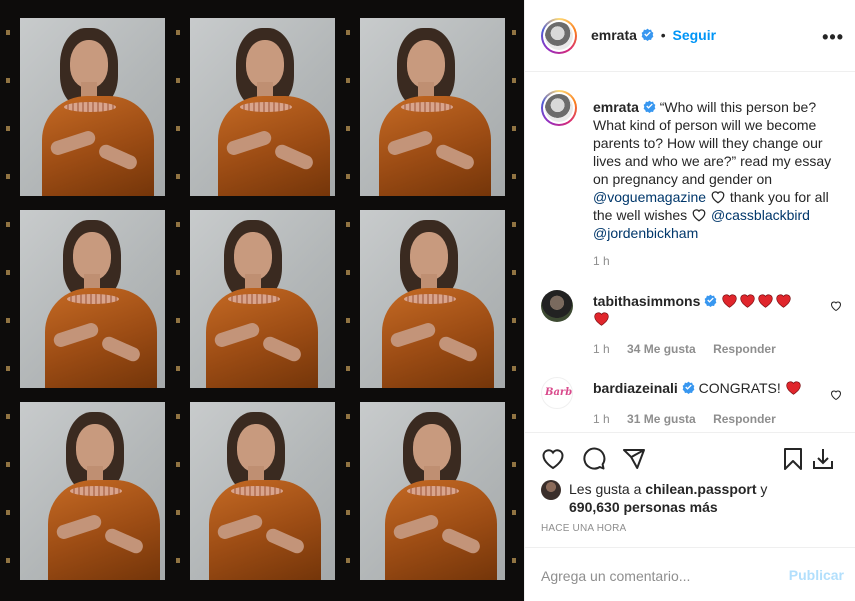 The image size is (855, 601). What do you see at coordinates (614, 35) in the screenshot?
I see `author-username: emrata` at bounding box center [614, 35].